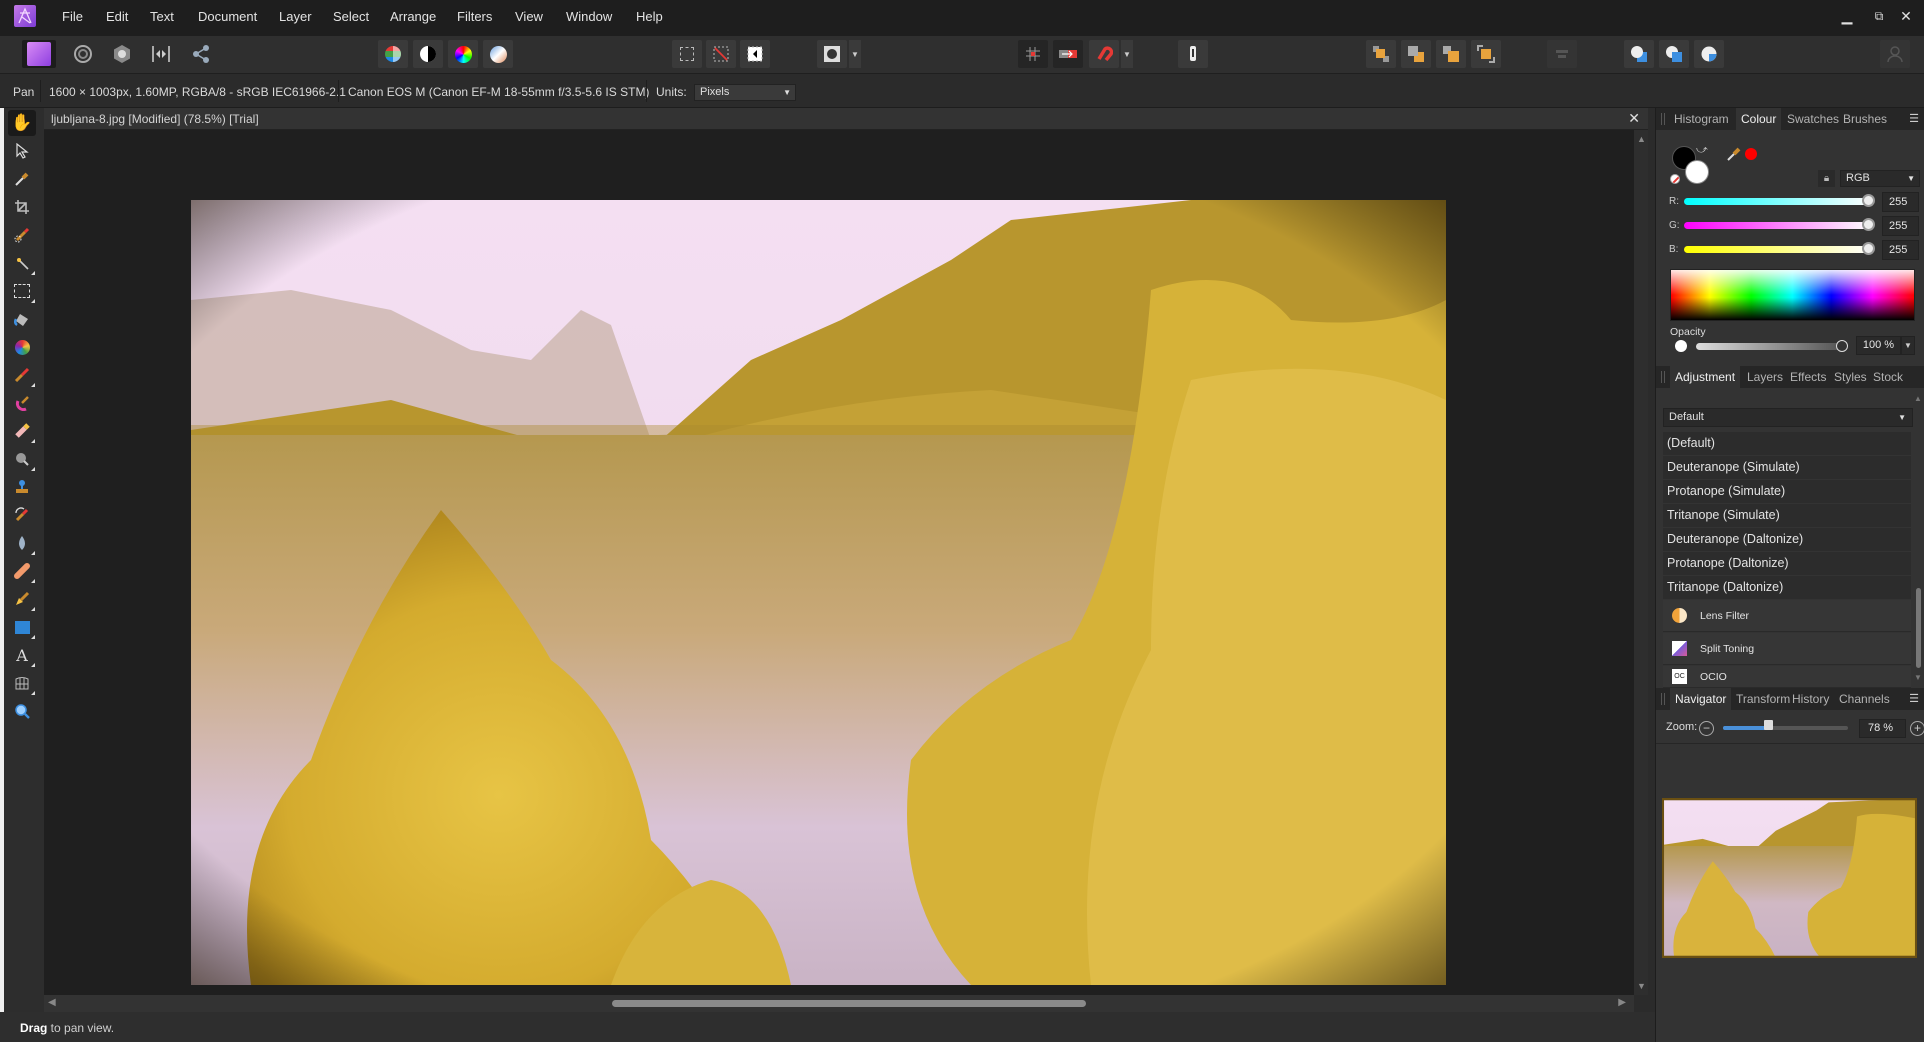 This screenshot has height=1042, width=1924. Describe the element at coordinates (1900, 226) in the screenshot. I see `green-value-field: 255` at that location.